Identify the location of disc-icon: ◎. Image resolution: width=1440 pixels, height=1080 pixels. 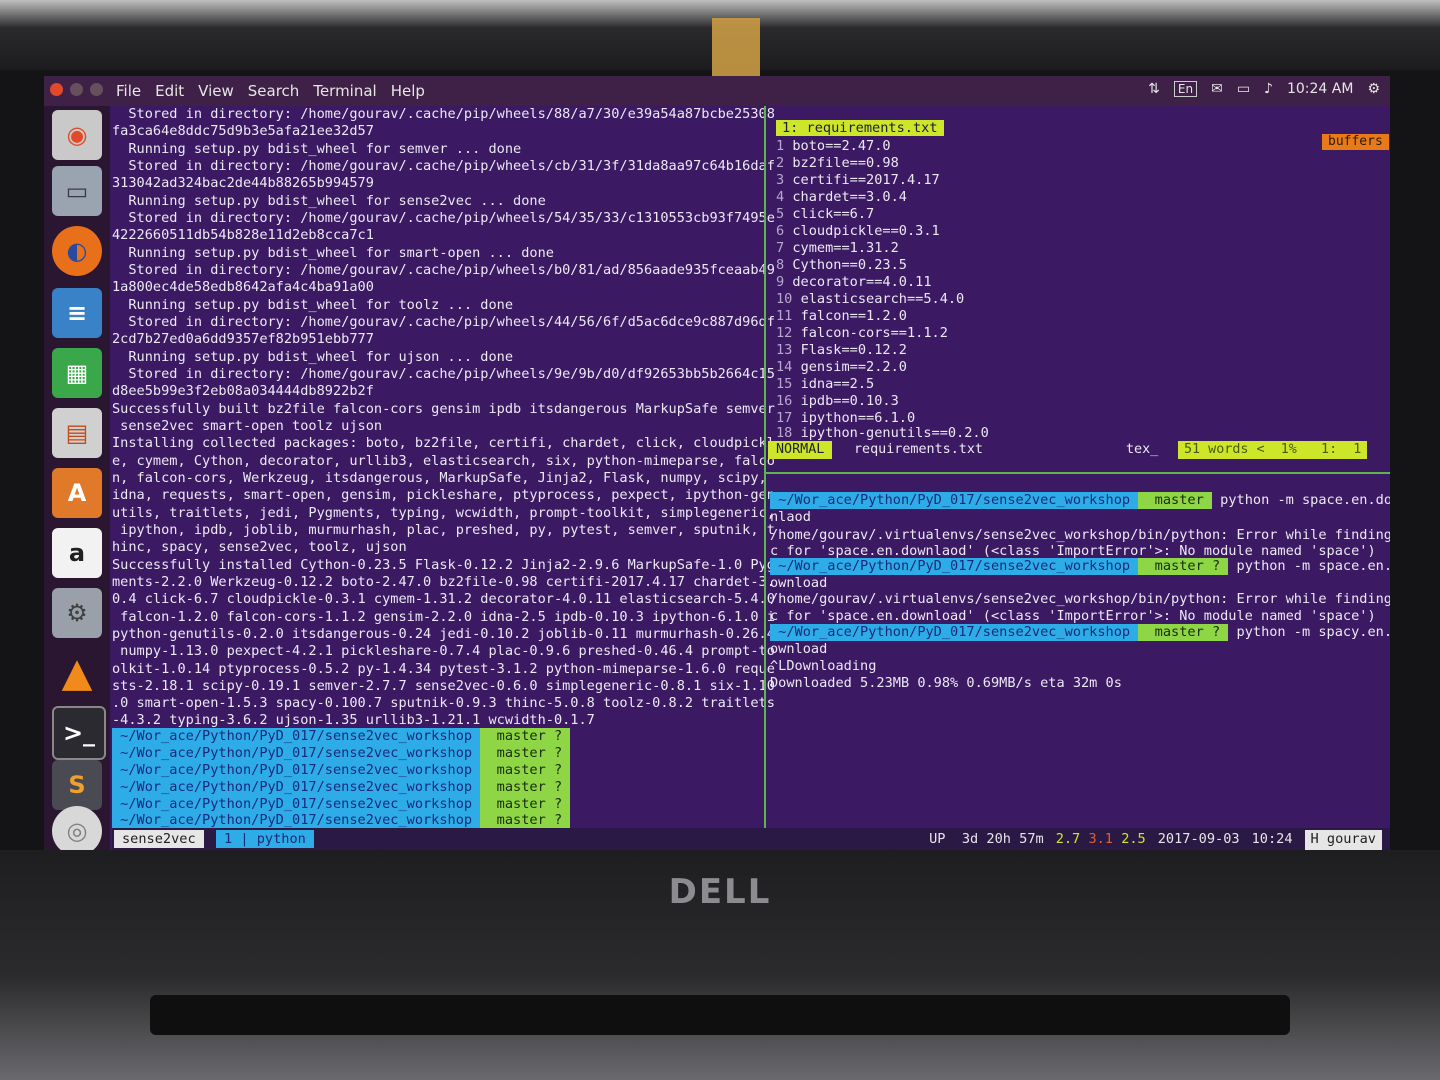
(77, 828).